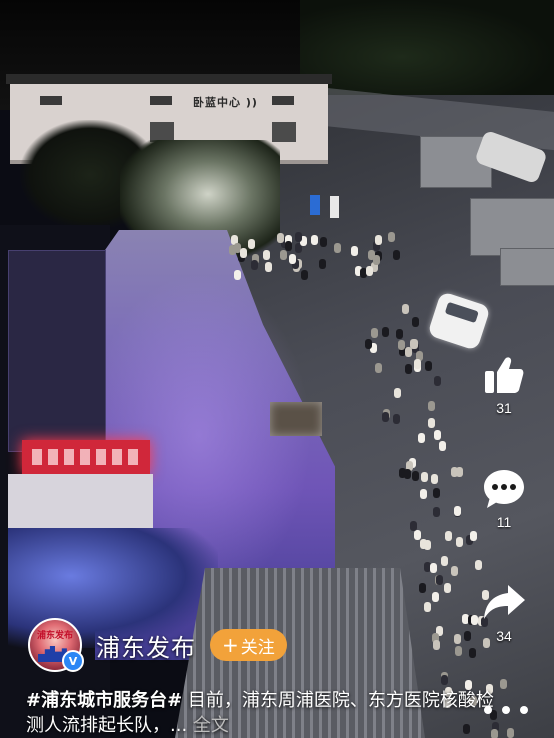  Describe the element at coordinates (504, 602) in the screenshot. I see `share-arrow-icon` at that location.